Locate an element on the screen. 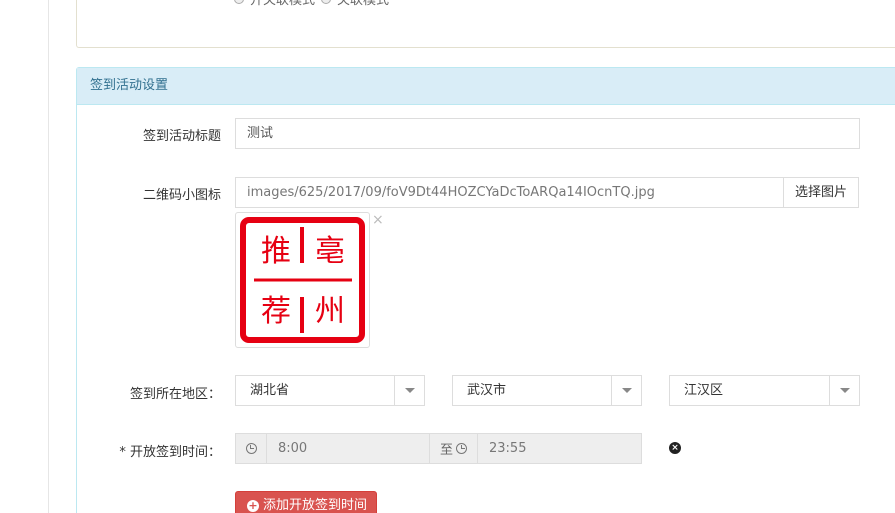  radio-open-mode is located at coordinates (239, 2).